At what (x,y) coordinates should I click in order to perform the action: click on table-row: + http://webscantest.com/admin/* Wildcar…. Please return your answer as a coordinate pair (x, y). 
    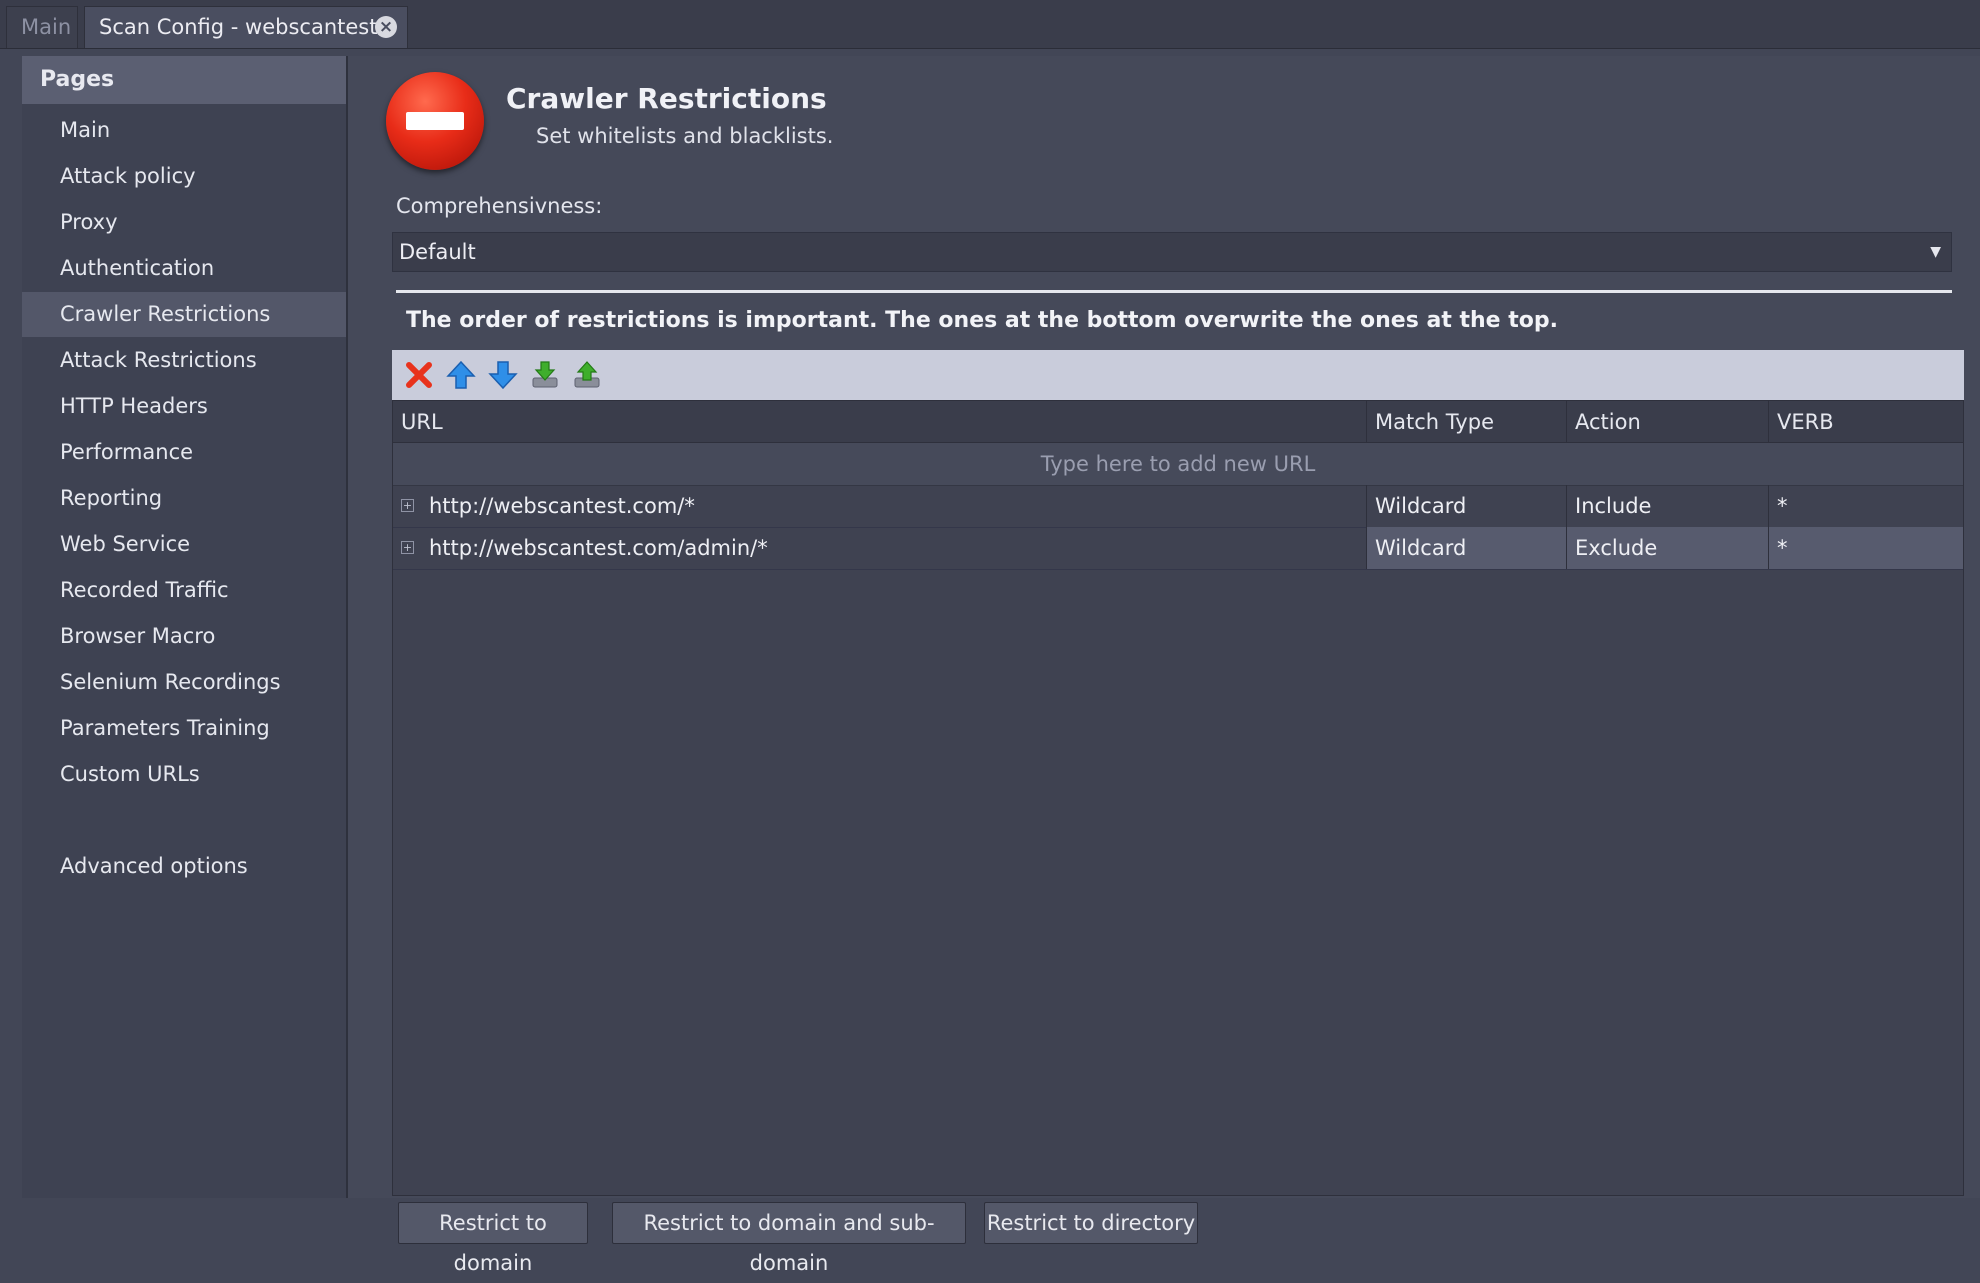
    Looking at the image, I should click on (1178, 548).